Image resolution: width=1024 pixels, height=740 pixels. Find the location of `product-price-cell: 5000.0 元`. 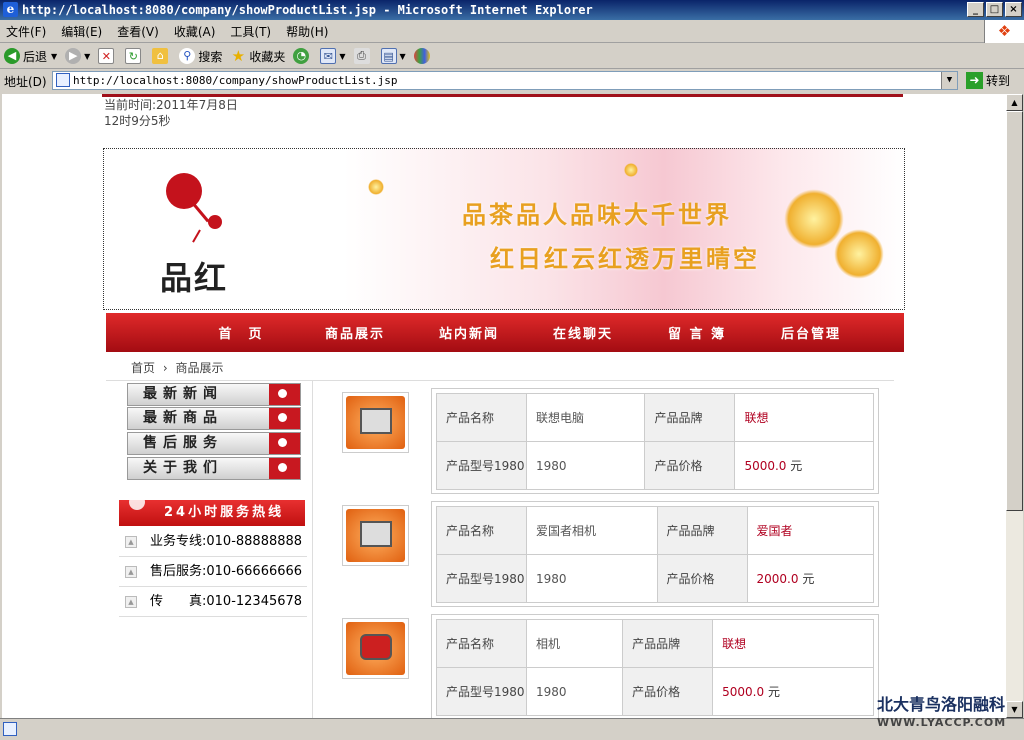

product-price-cell: 5000.0 元 is located at coordinates (804, 465).